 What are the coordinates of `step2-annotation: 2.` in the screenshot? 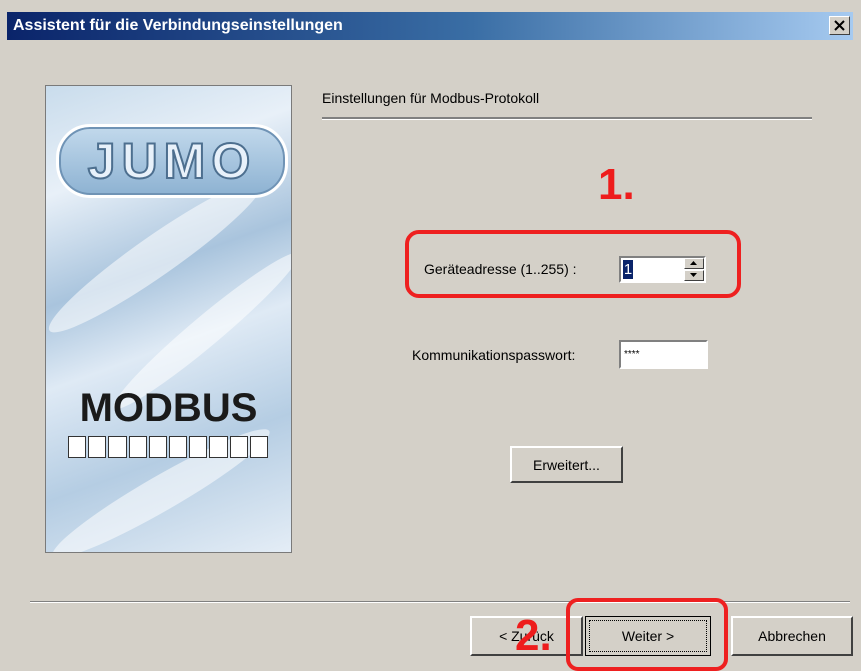 It's located at (533, 635).